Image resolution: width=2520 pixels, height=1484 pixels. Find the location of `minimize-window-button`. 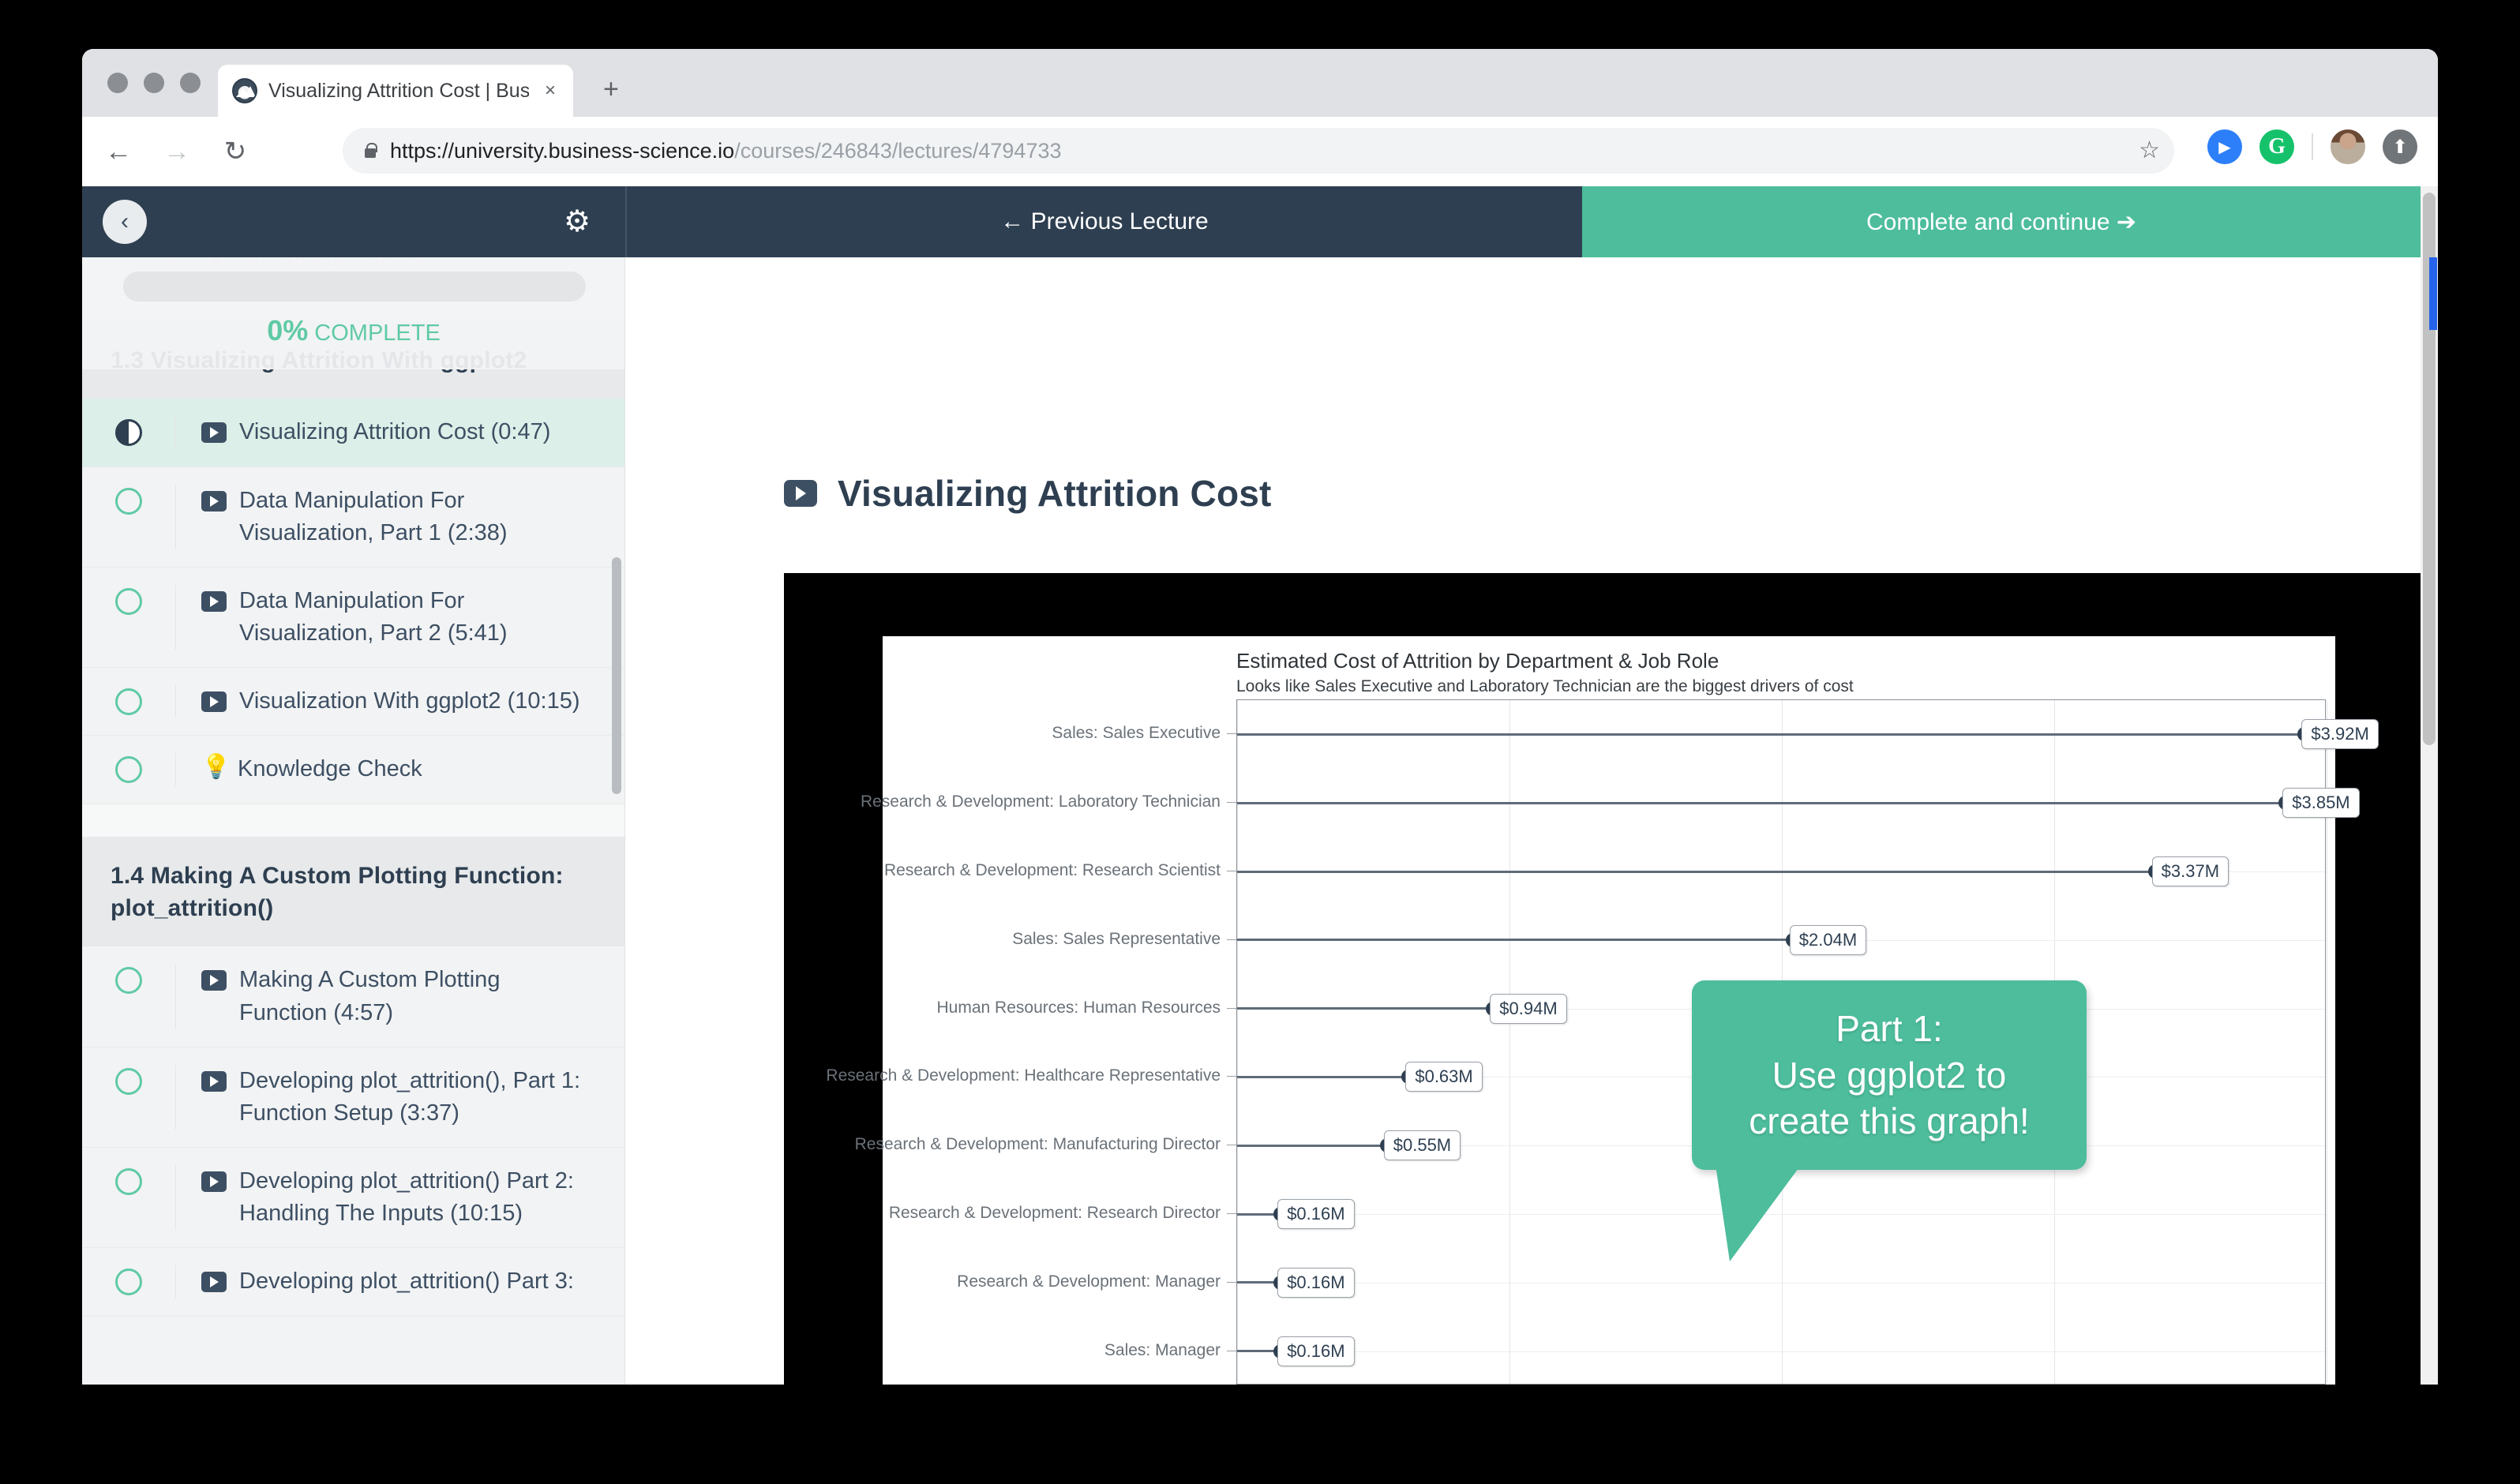

minimize-window-button is located at coordinates (154, 83).